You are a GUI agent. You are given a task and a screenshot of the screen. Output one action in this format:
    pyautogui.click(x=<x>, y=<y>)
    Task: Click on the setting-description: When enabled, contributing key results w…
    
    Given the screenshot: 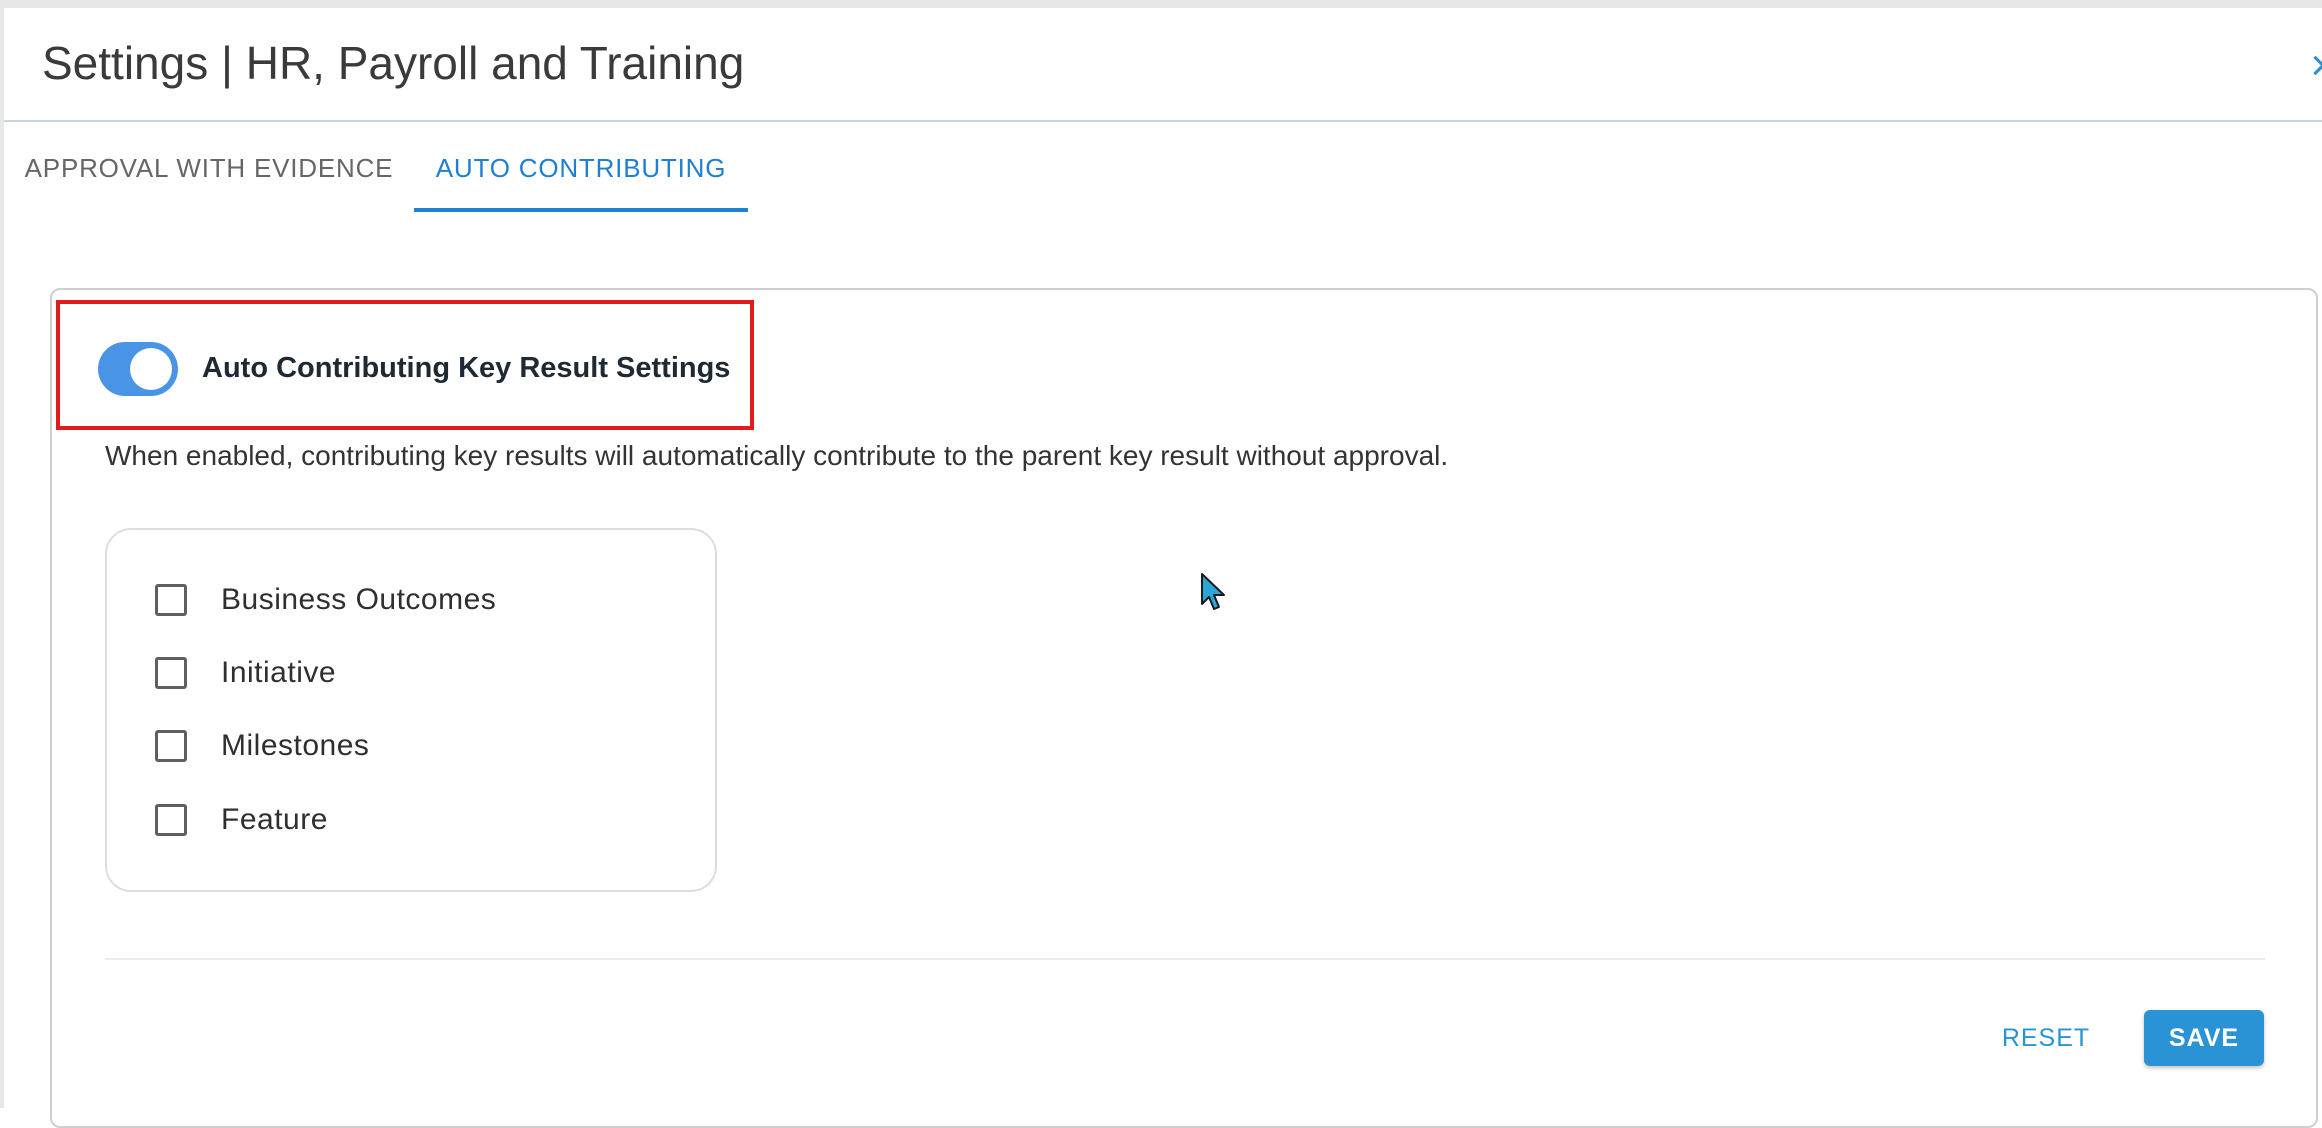 What is the action you would take?
    pyautogui.click(x=777, y=455)
    